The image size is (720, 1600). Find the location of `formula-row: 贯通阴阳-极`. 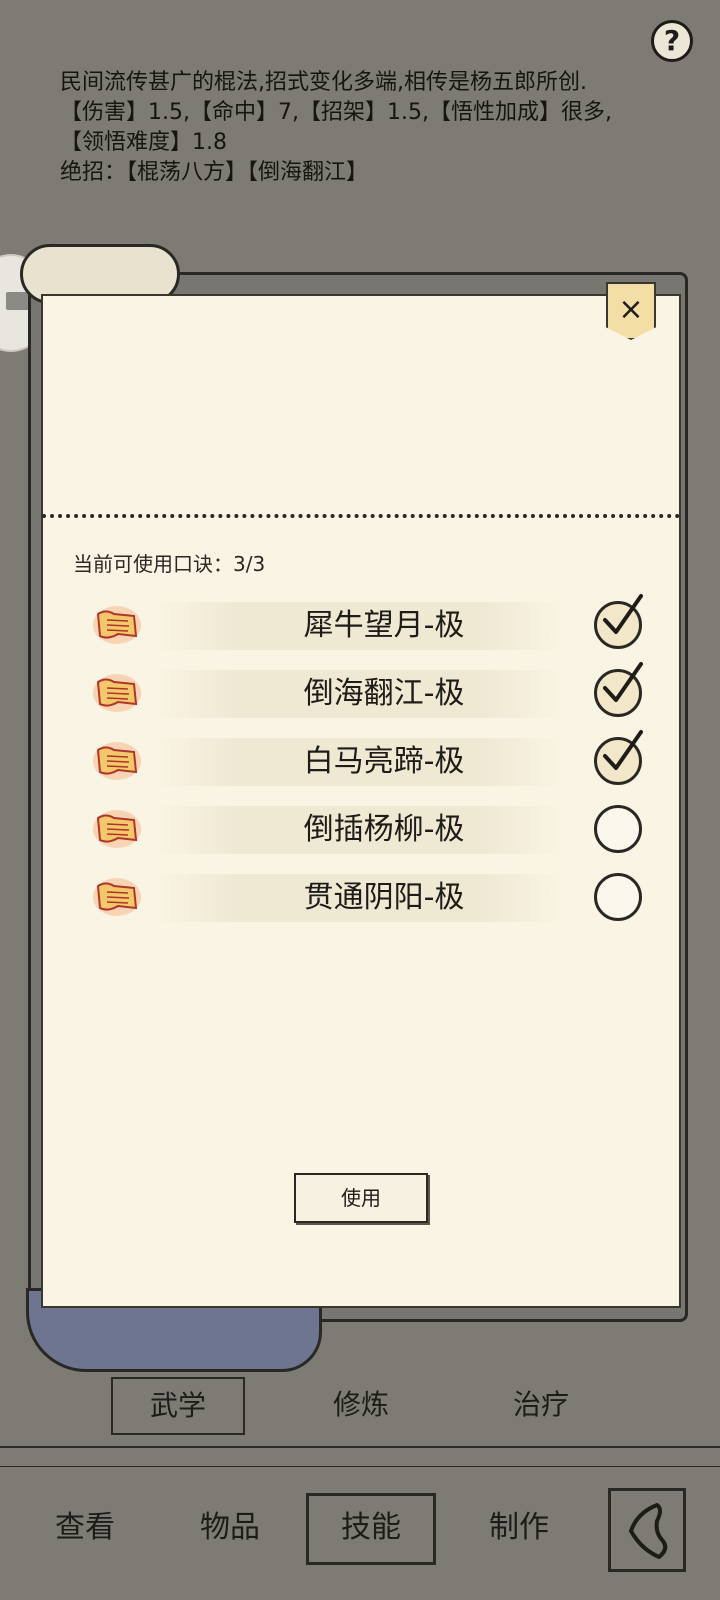

formula-row: 贯通阴阳-极 is located at coordinates (372, 898).